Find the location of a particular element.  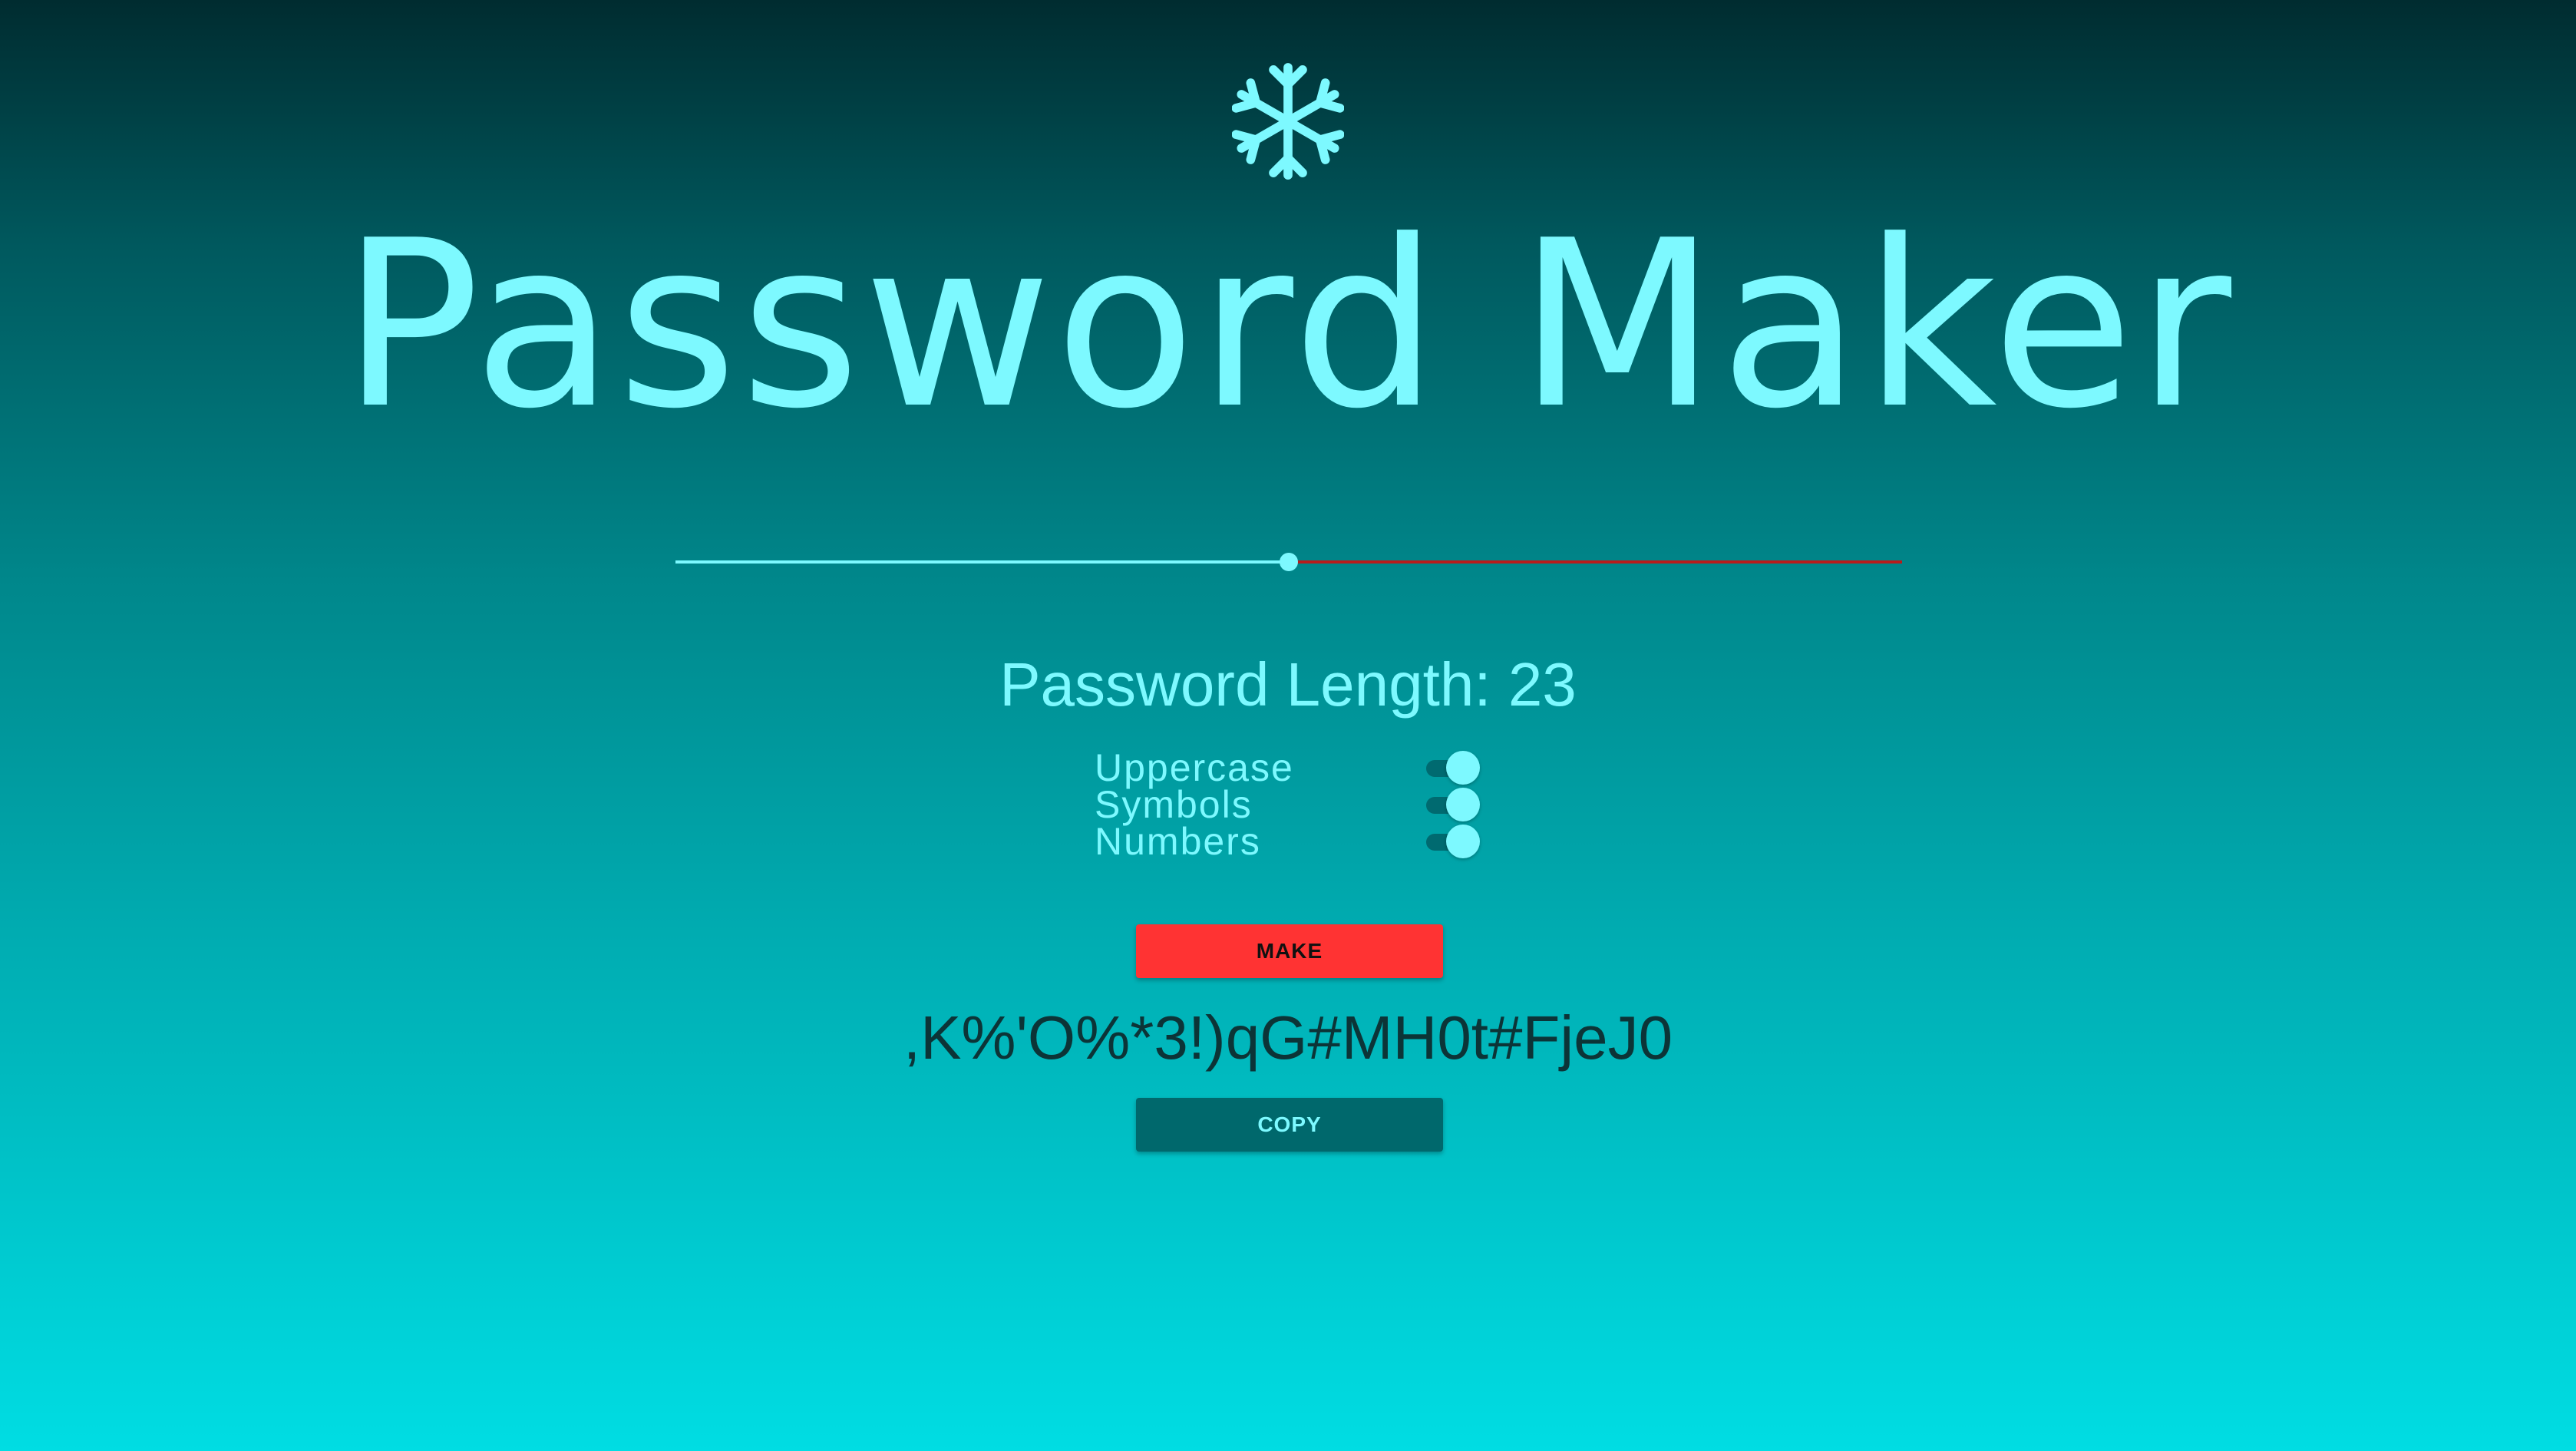

toggle-uppercase is located at coordinates (1453, 767).